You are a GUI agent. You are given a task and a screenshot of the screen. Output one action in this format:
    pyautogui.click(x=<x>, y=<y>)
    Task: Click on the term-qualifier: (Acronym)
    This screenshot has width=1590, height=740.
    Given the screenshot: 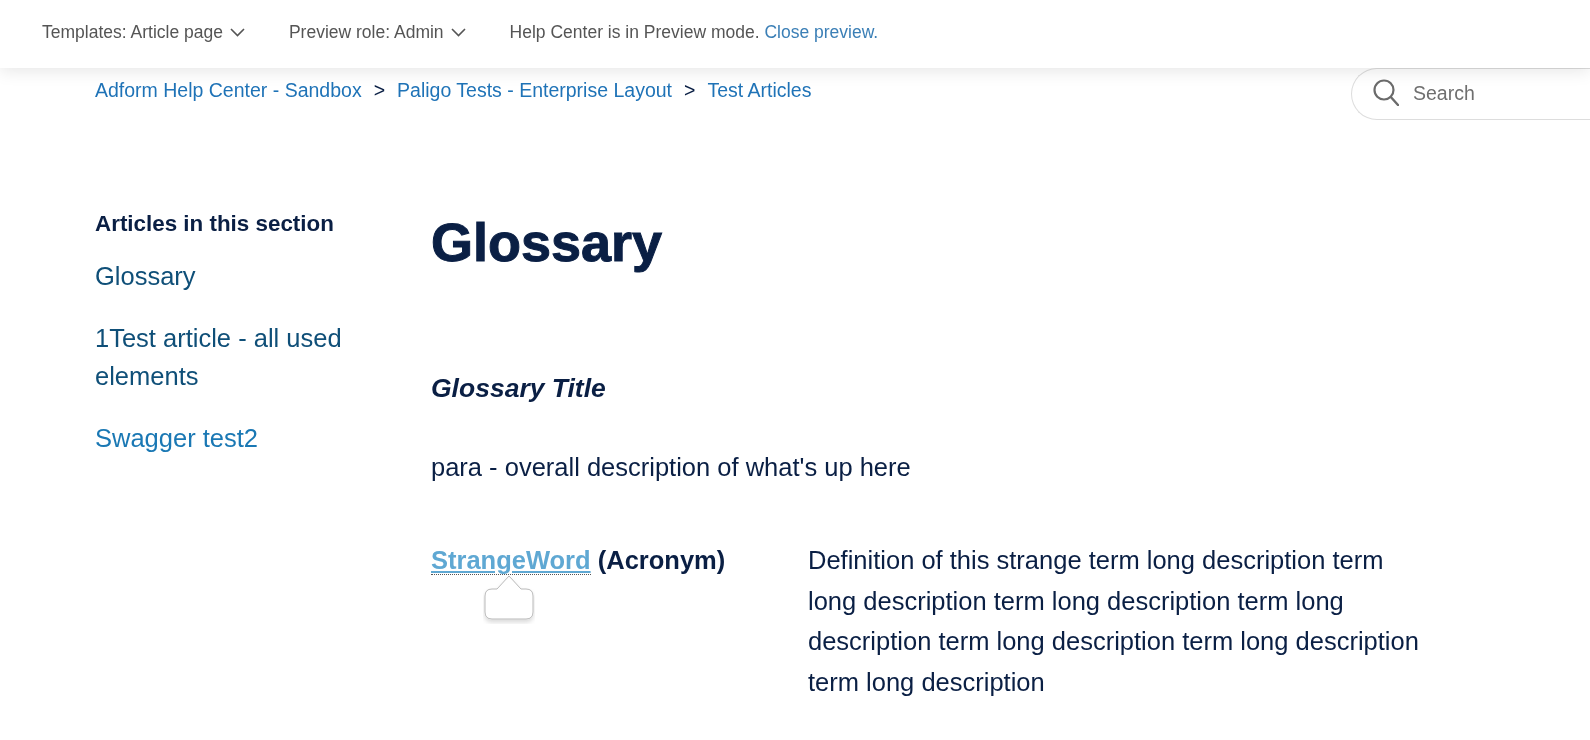 What is the action you would take?
    pyautogui.click(x=661, y=560)
    